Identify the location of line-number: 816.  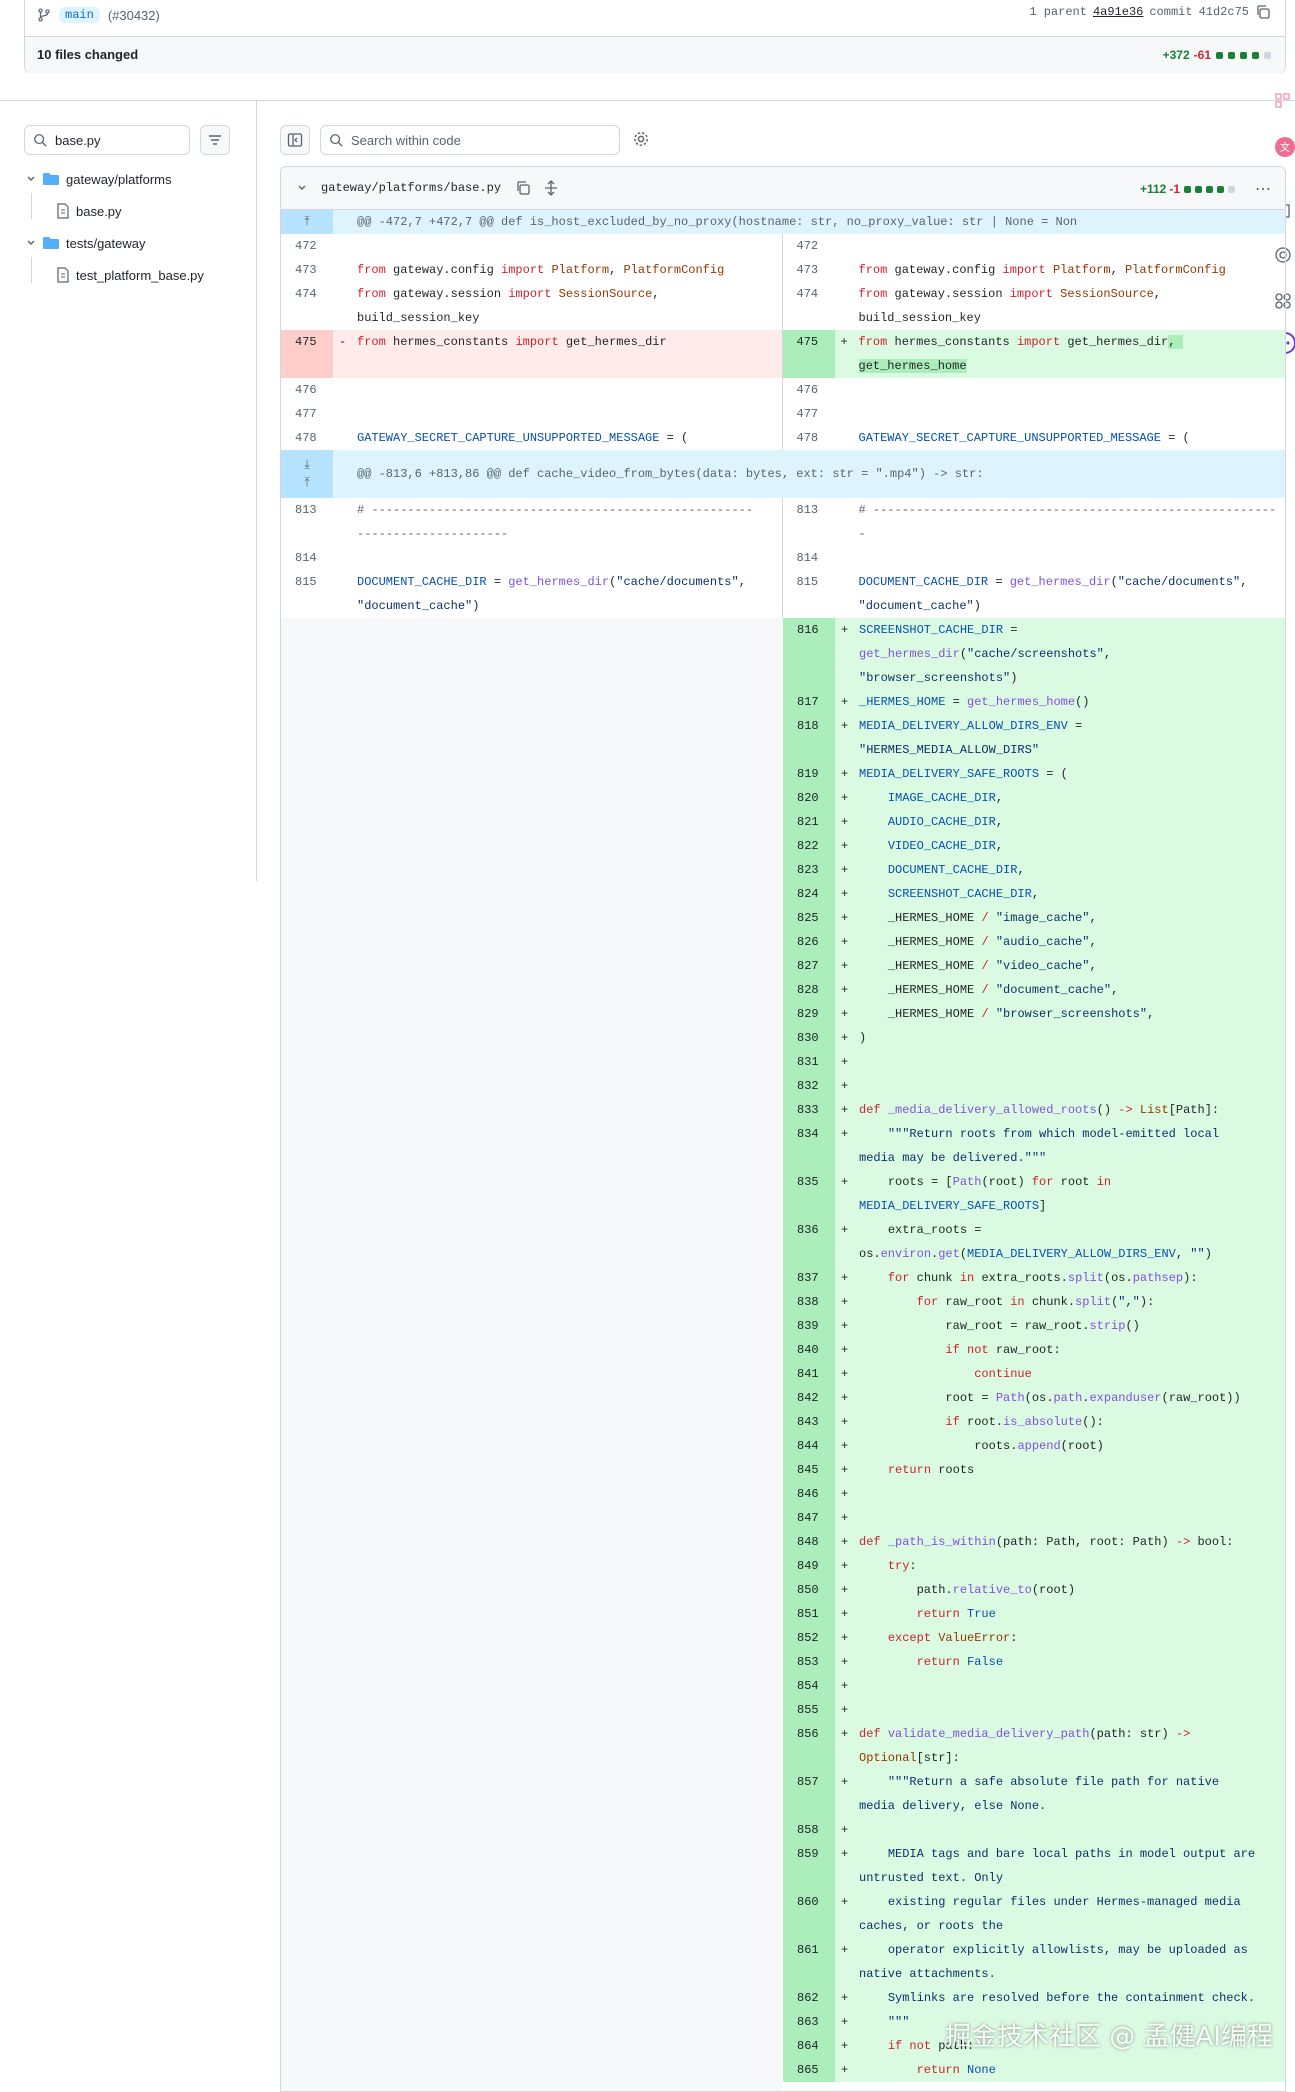
(809, 654).